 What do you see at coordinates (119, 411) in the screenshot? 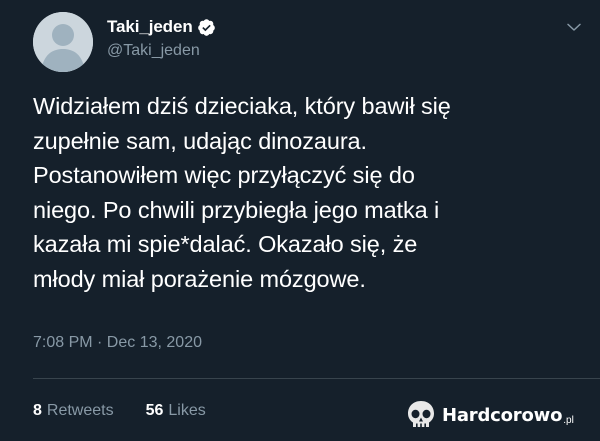
I see `tweet-stats: 8 Retweets 56 Likes` at bounding box center [119, 411].